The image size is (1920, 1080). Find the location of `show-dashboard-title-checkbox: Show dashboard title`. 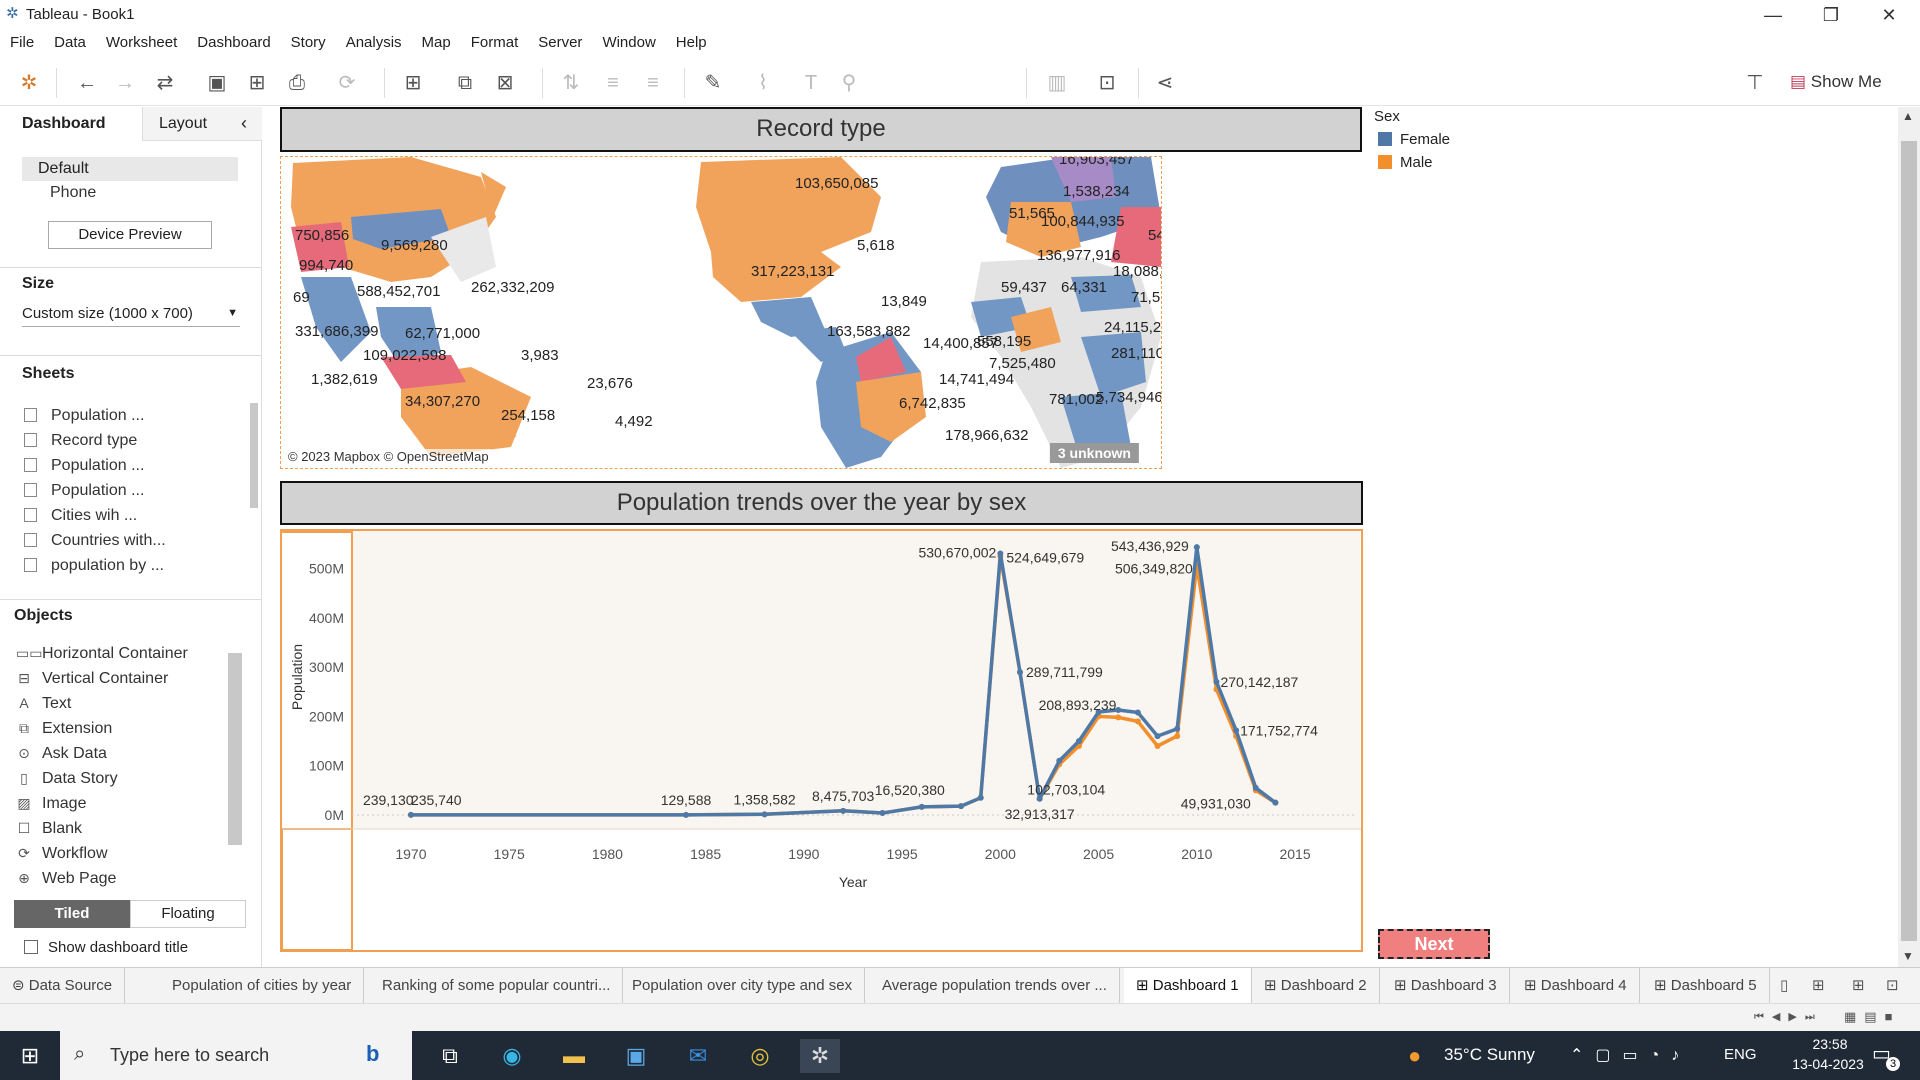

show-dashboard-title-checkbox: Show dashboard title is located at coordinates (106, 947).